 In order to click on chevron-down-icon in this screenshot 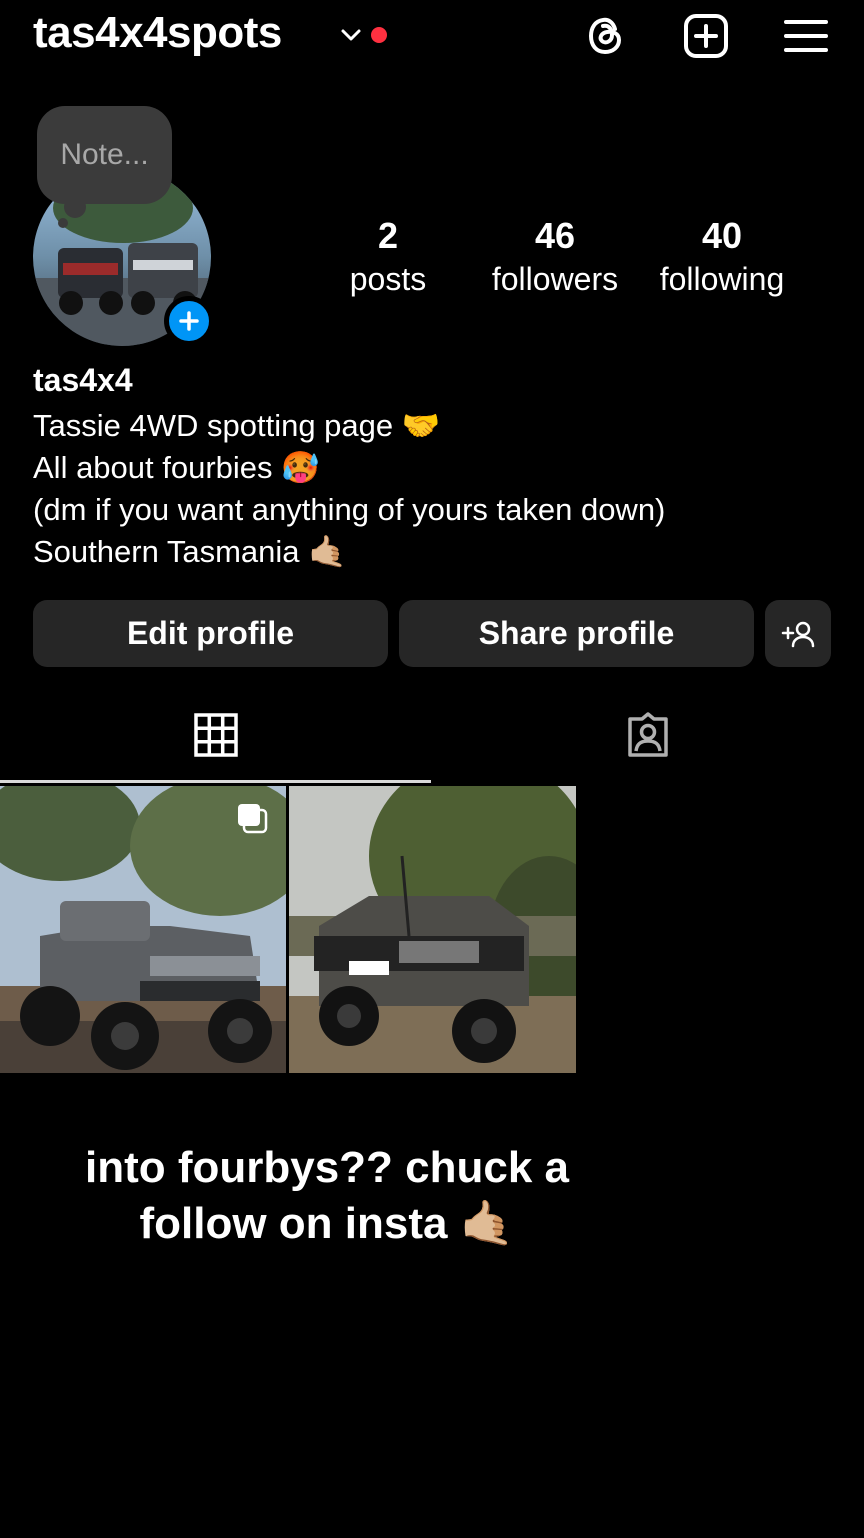, I will do `click(351, 35)`.